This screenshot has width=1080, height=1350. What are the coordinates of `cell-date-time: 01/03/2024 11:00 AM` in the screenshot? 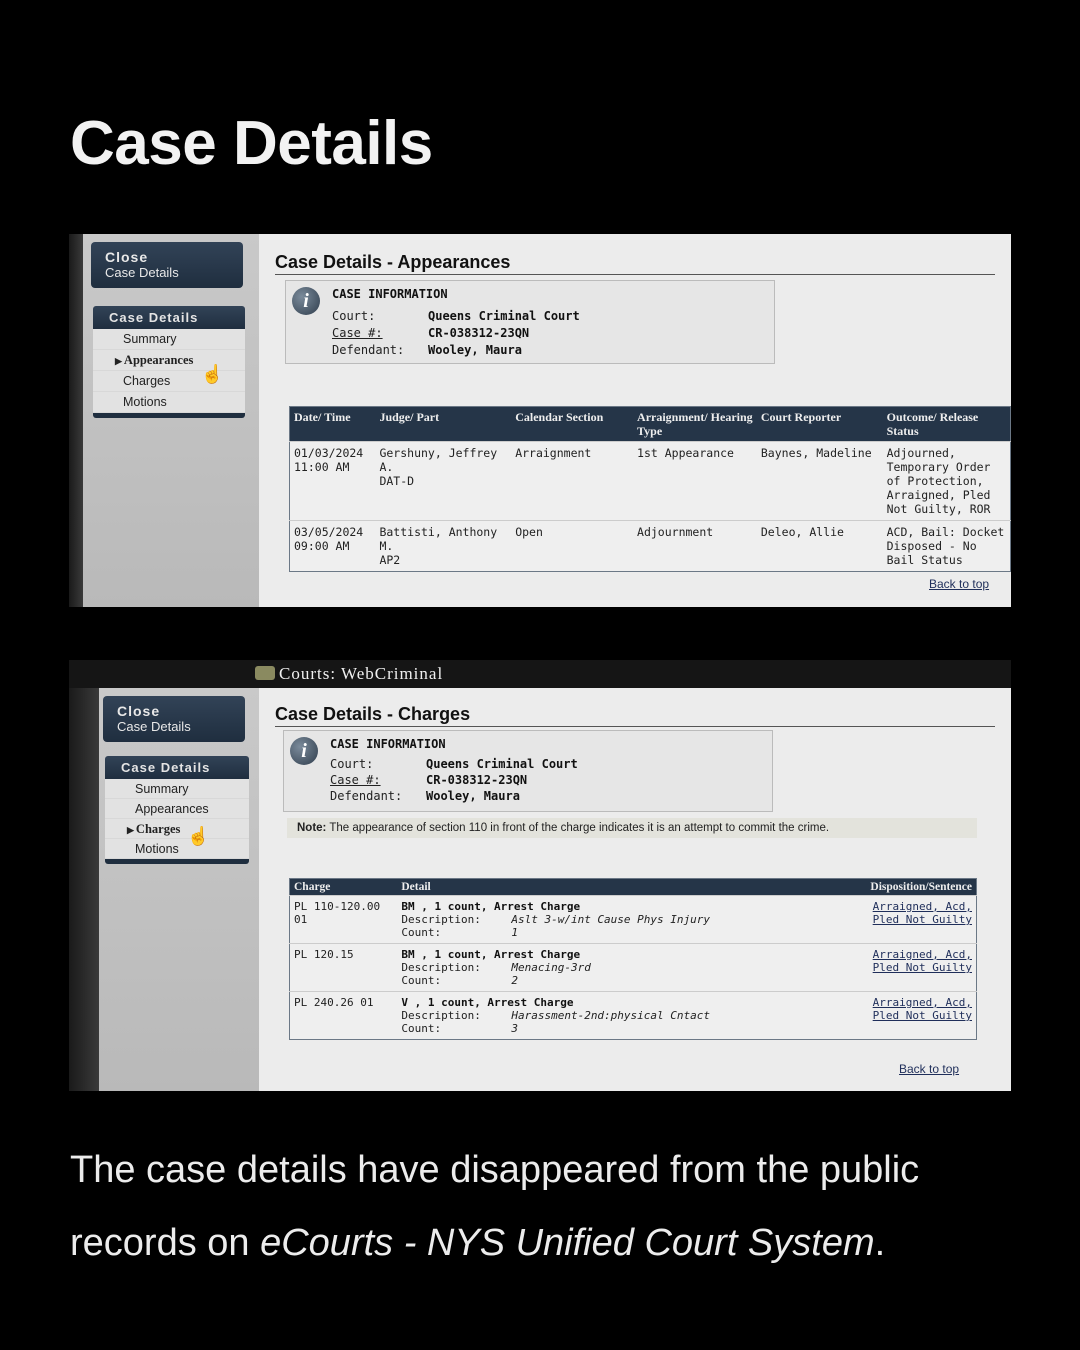 It's located at (332, 481).